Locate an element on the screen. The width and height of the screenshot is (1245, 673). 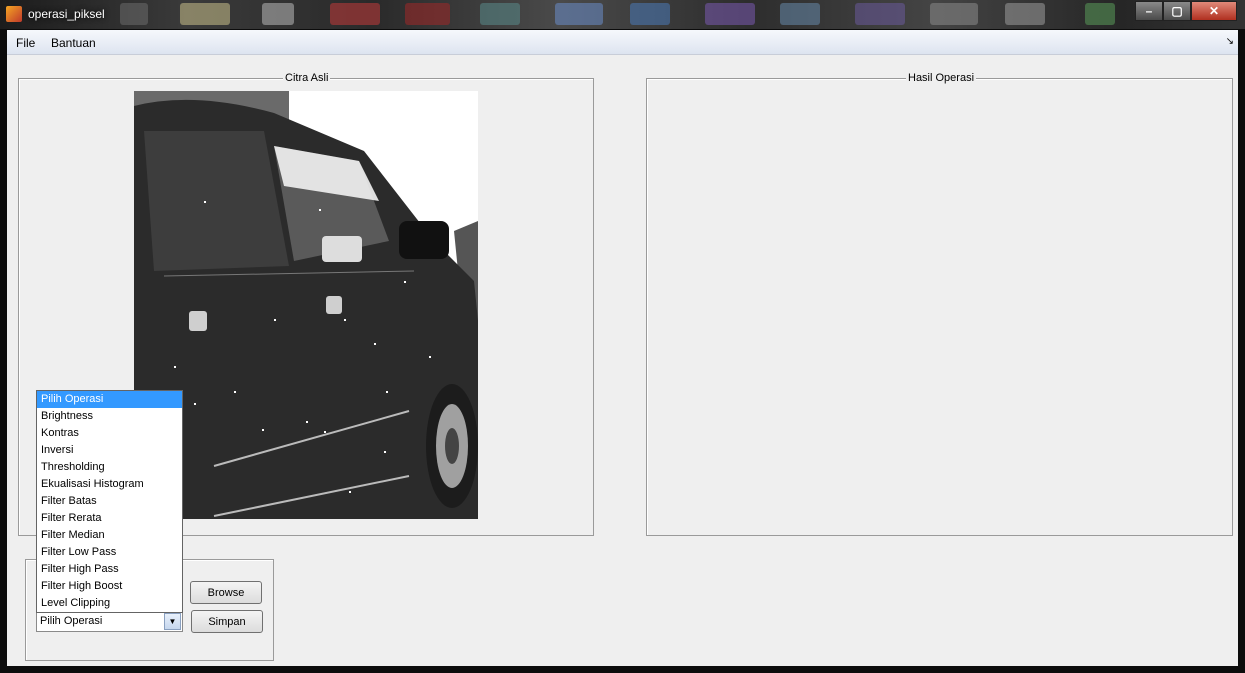
operation-select: Pilih Operasi ▼ is located at coordinates (109, 621).